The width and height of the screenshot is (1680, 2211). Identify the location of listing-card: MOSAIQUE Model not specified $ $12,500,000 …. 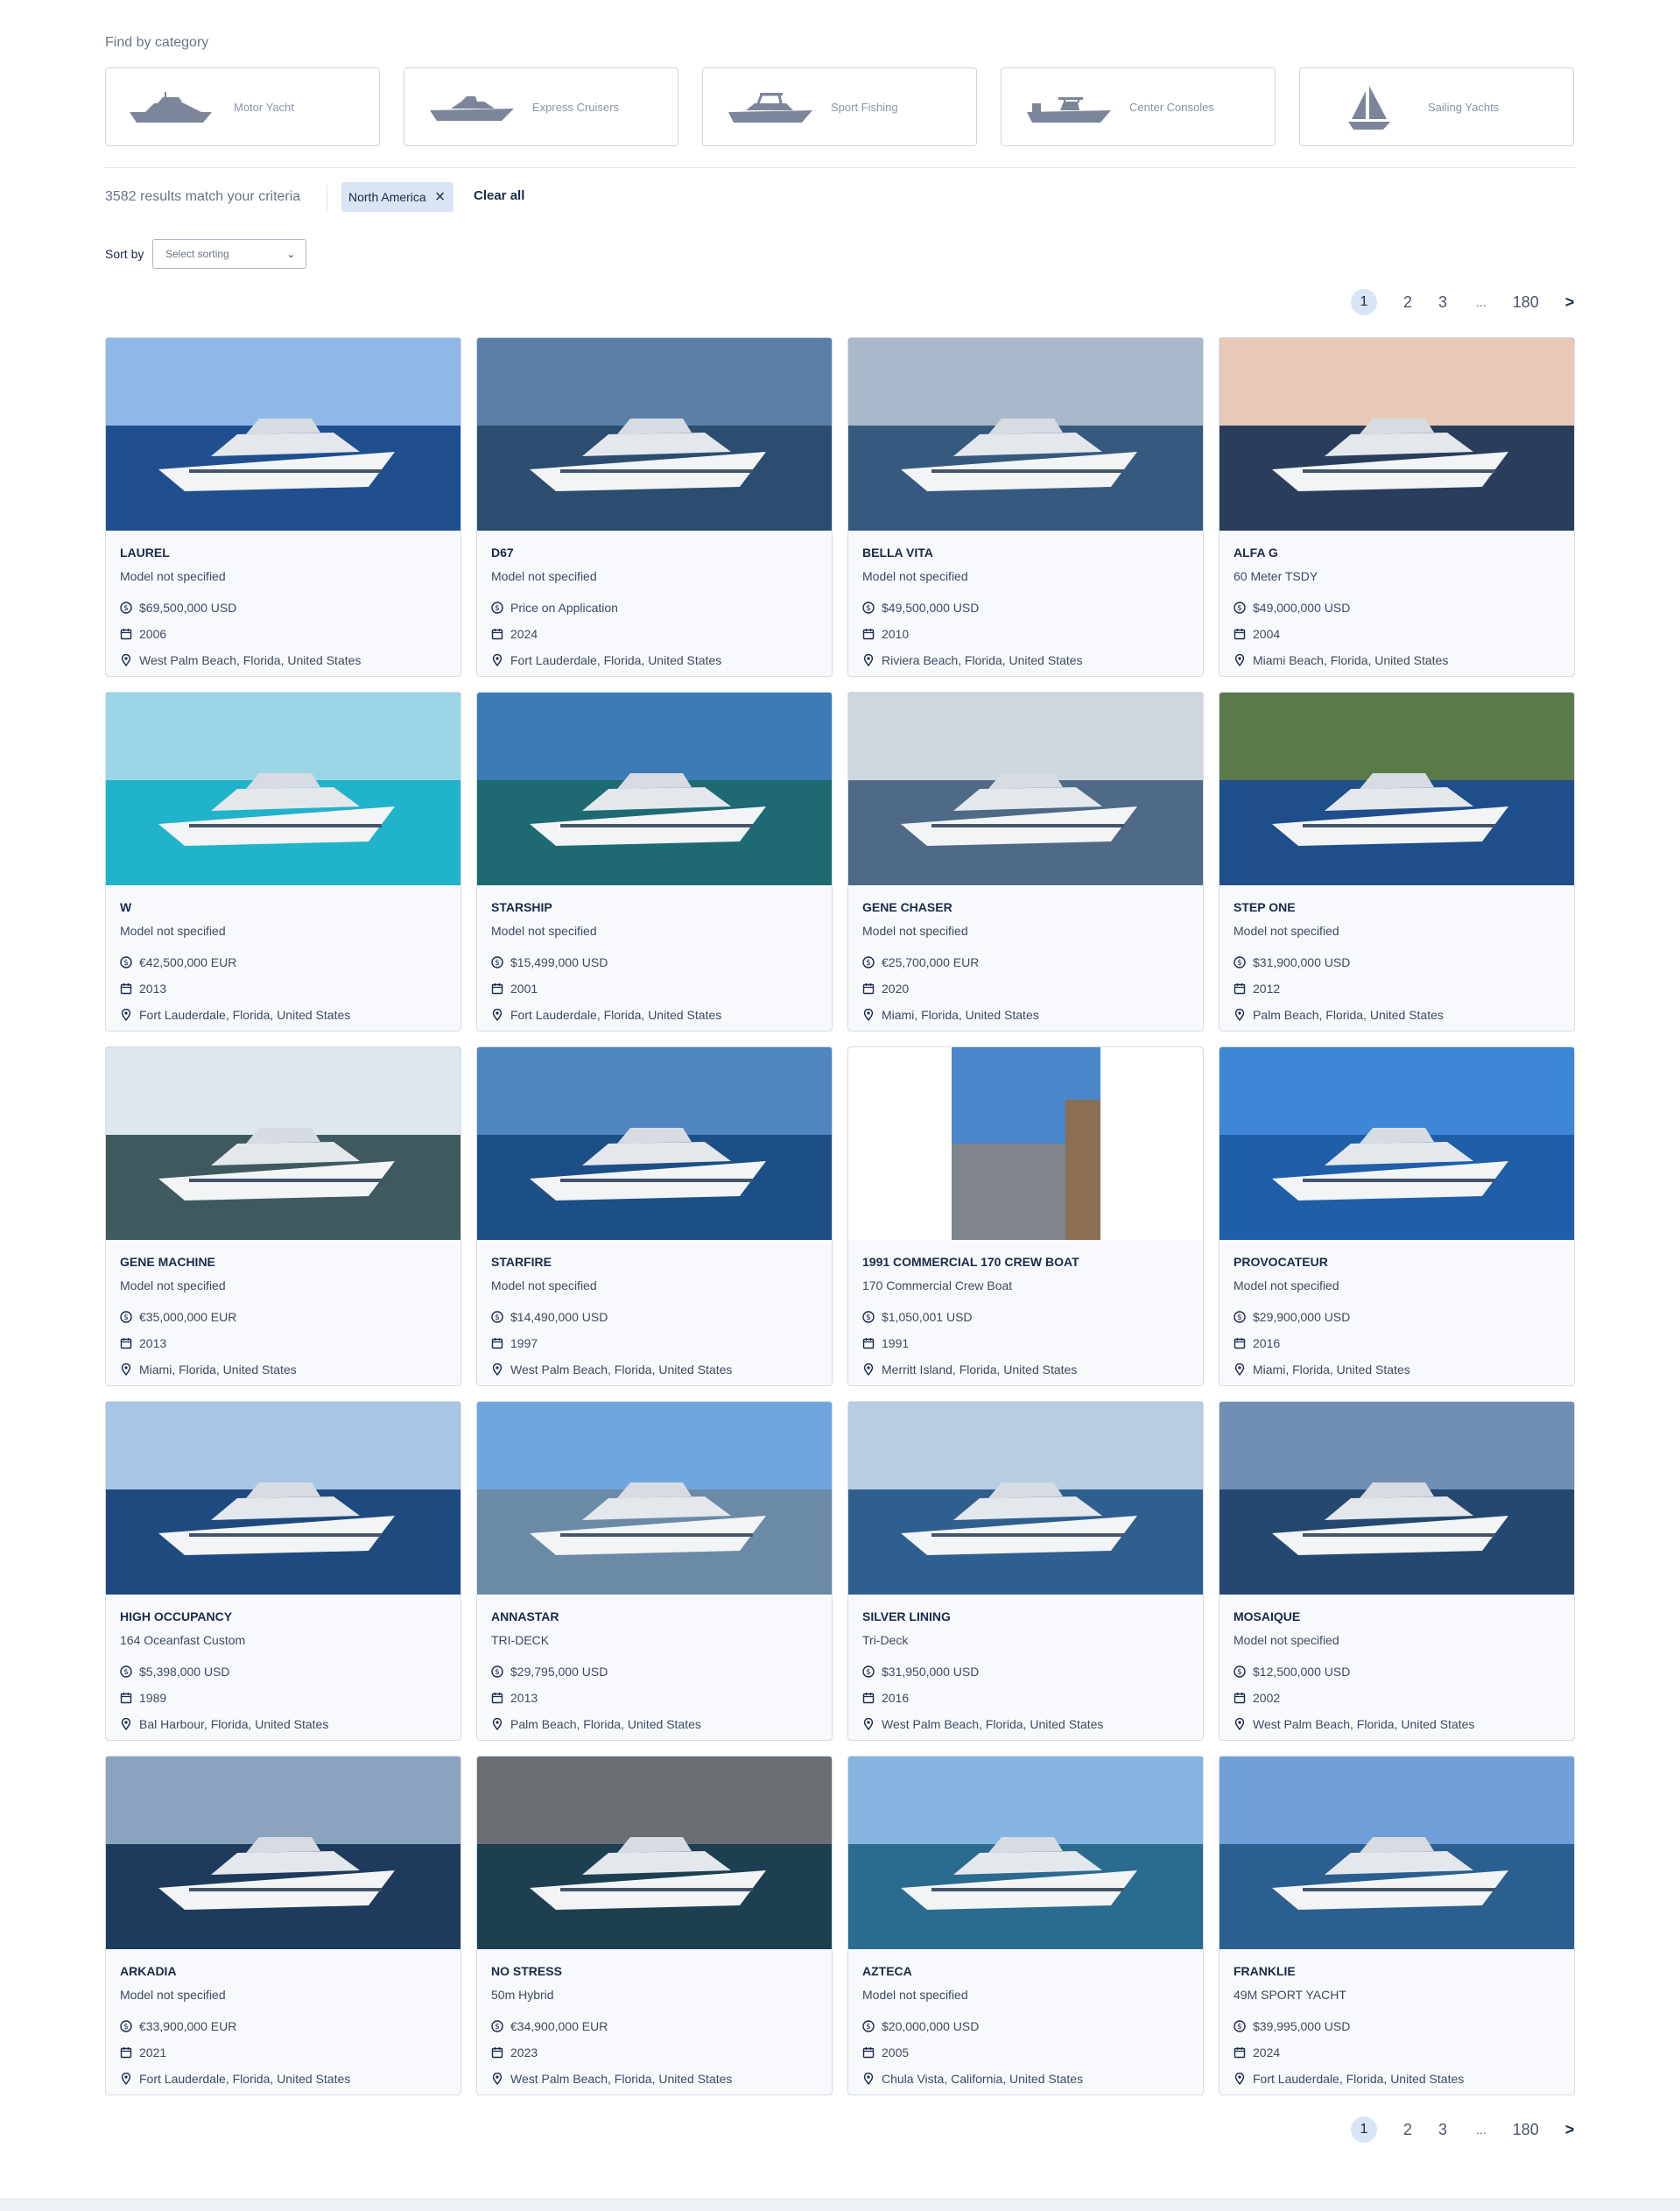
(1397, 1571).